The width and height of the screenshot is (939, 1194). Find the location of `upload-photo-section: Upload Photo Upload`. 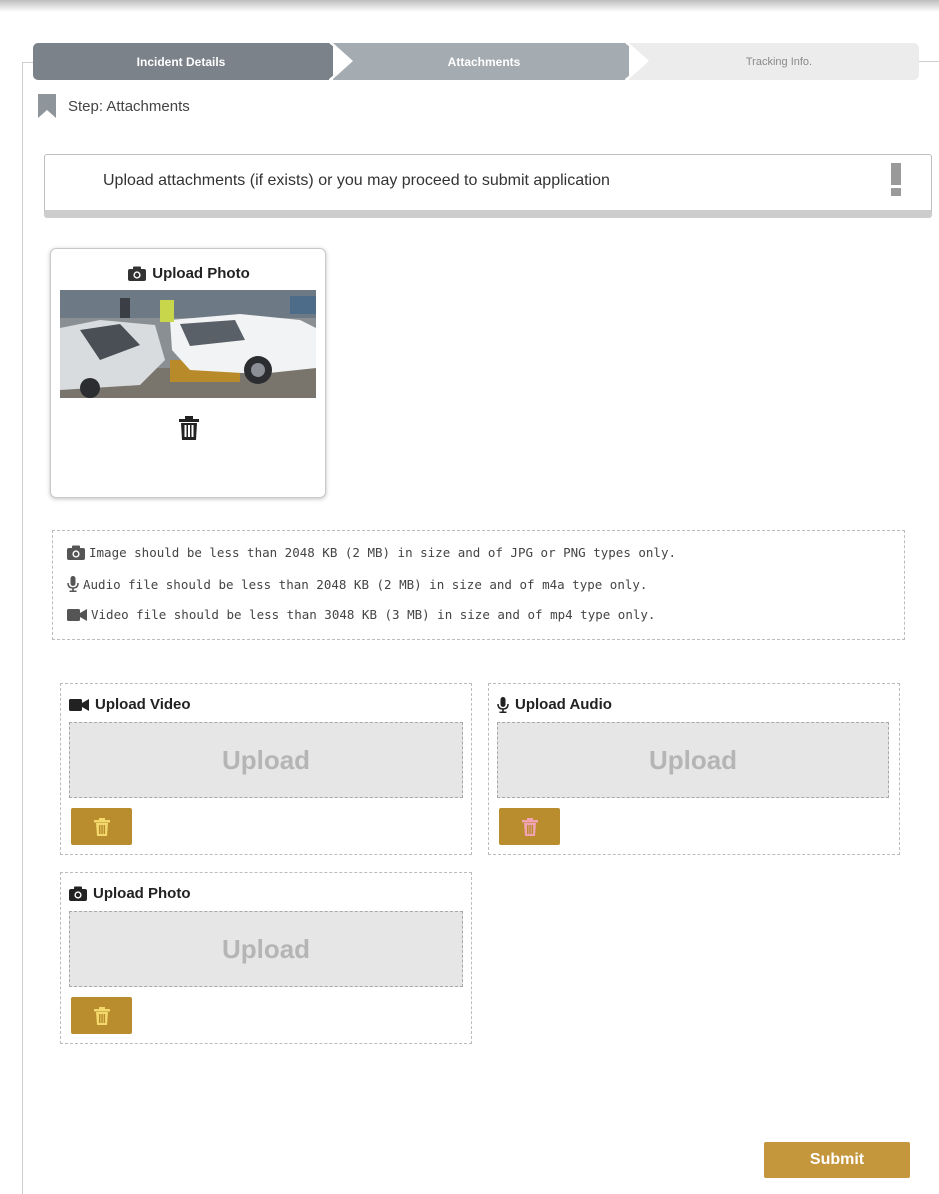

upload-photo-section: Upload Photo Upload is located at coordinates (266, 958).